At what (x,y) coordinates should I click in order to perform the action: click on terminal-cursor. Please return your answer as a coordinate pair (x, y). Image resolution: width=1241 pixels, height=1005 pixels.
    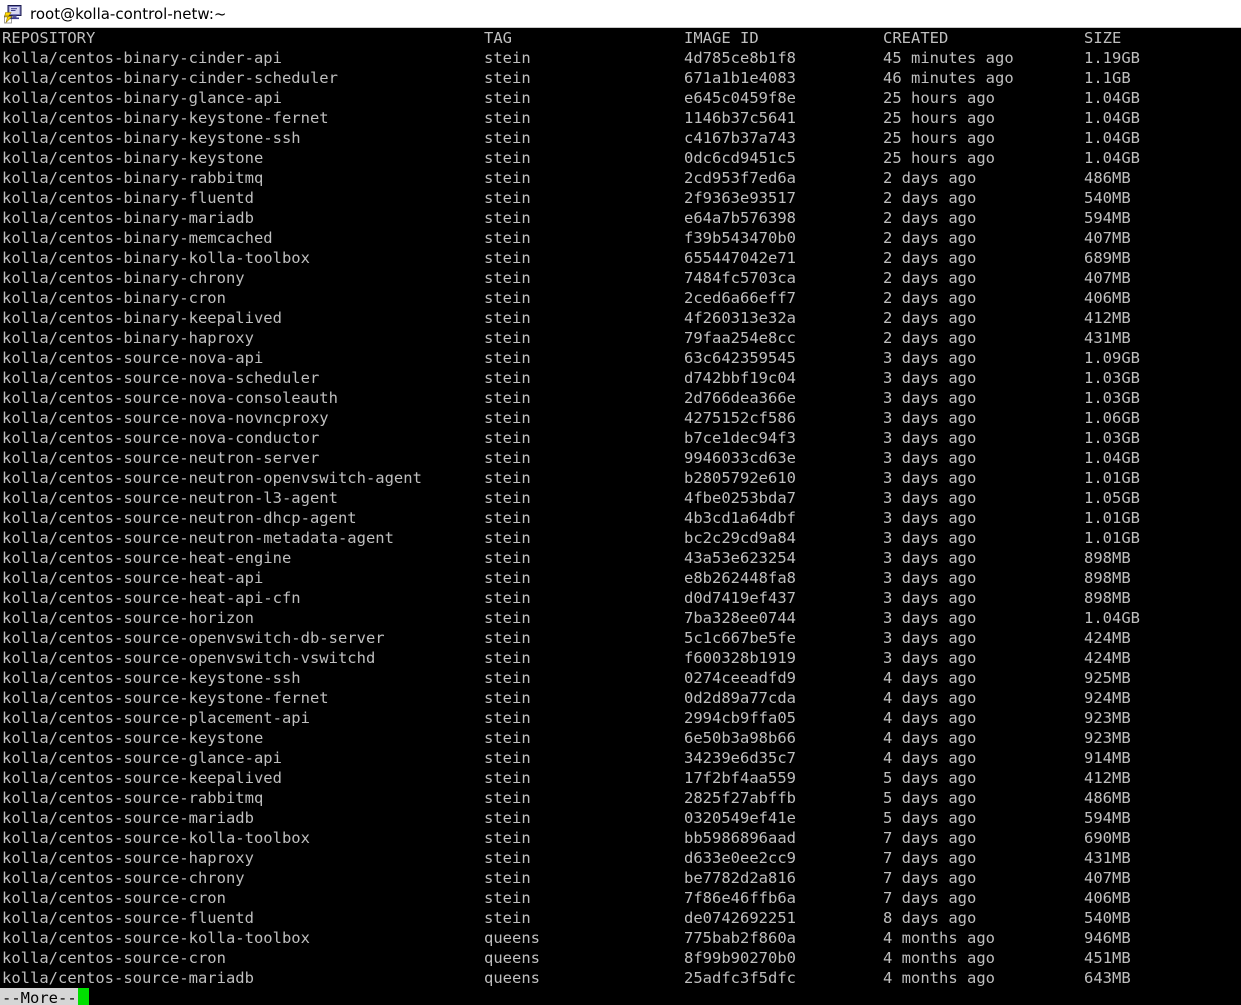
    Looking at the image, I should click on (83, 996).